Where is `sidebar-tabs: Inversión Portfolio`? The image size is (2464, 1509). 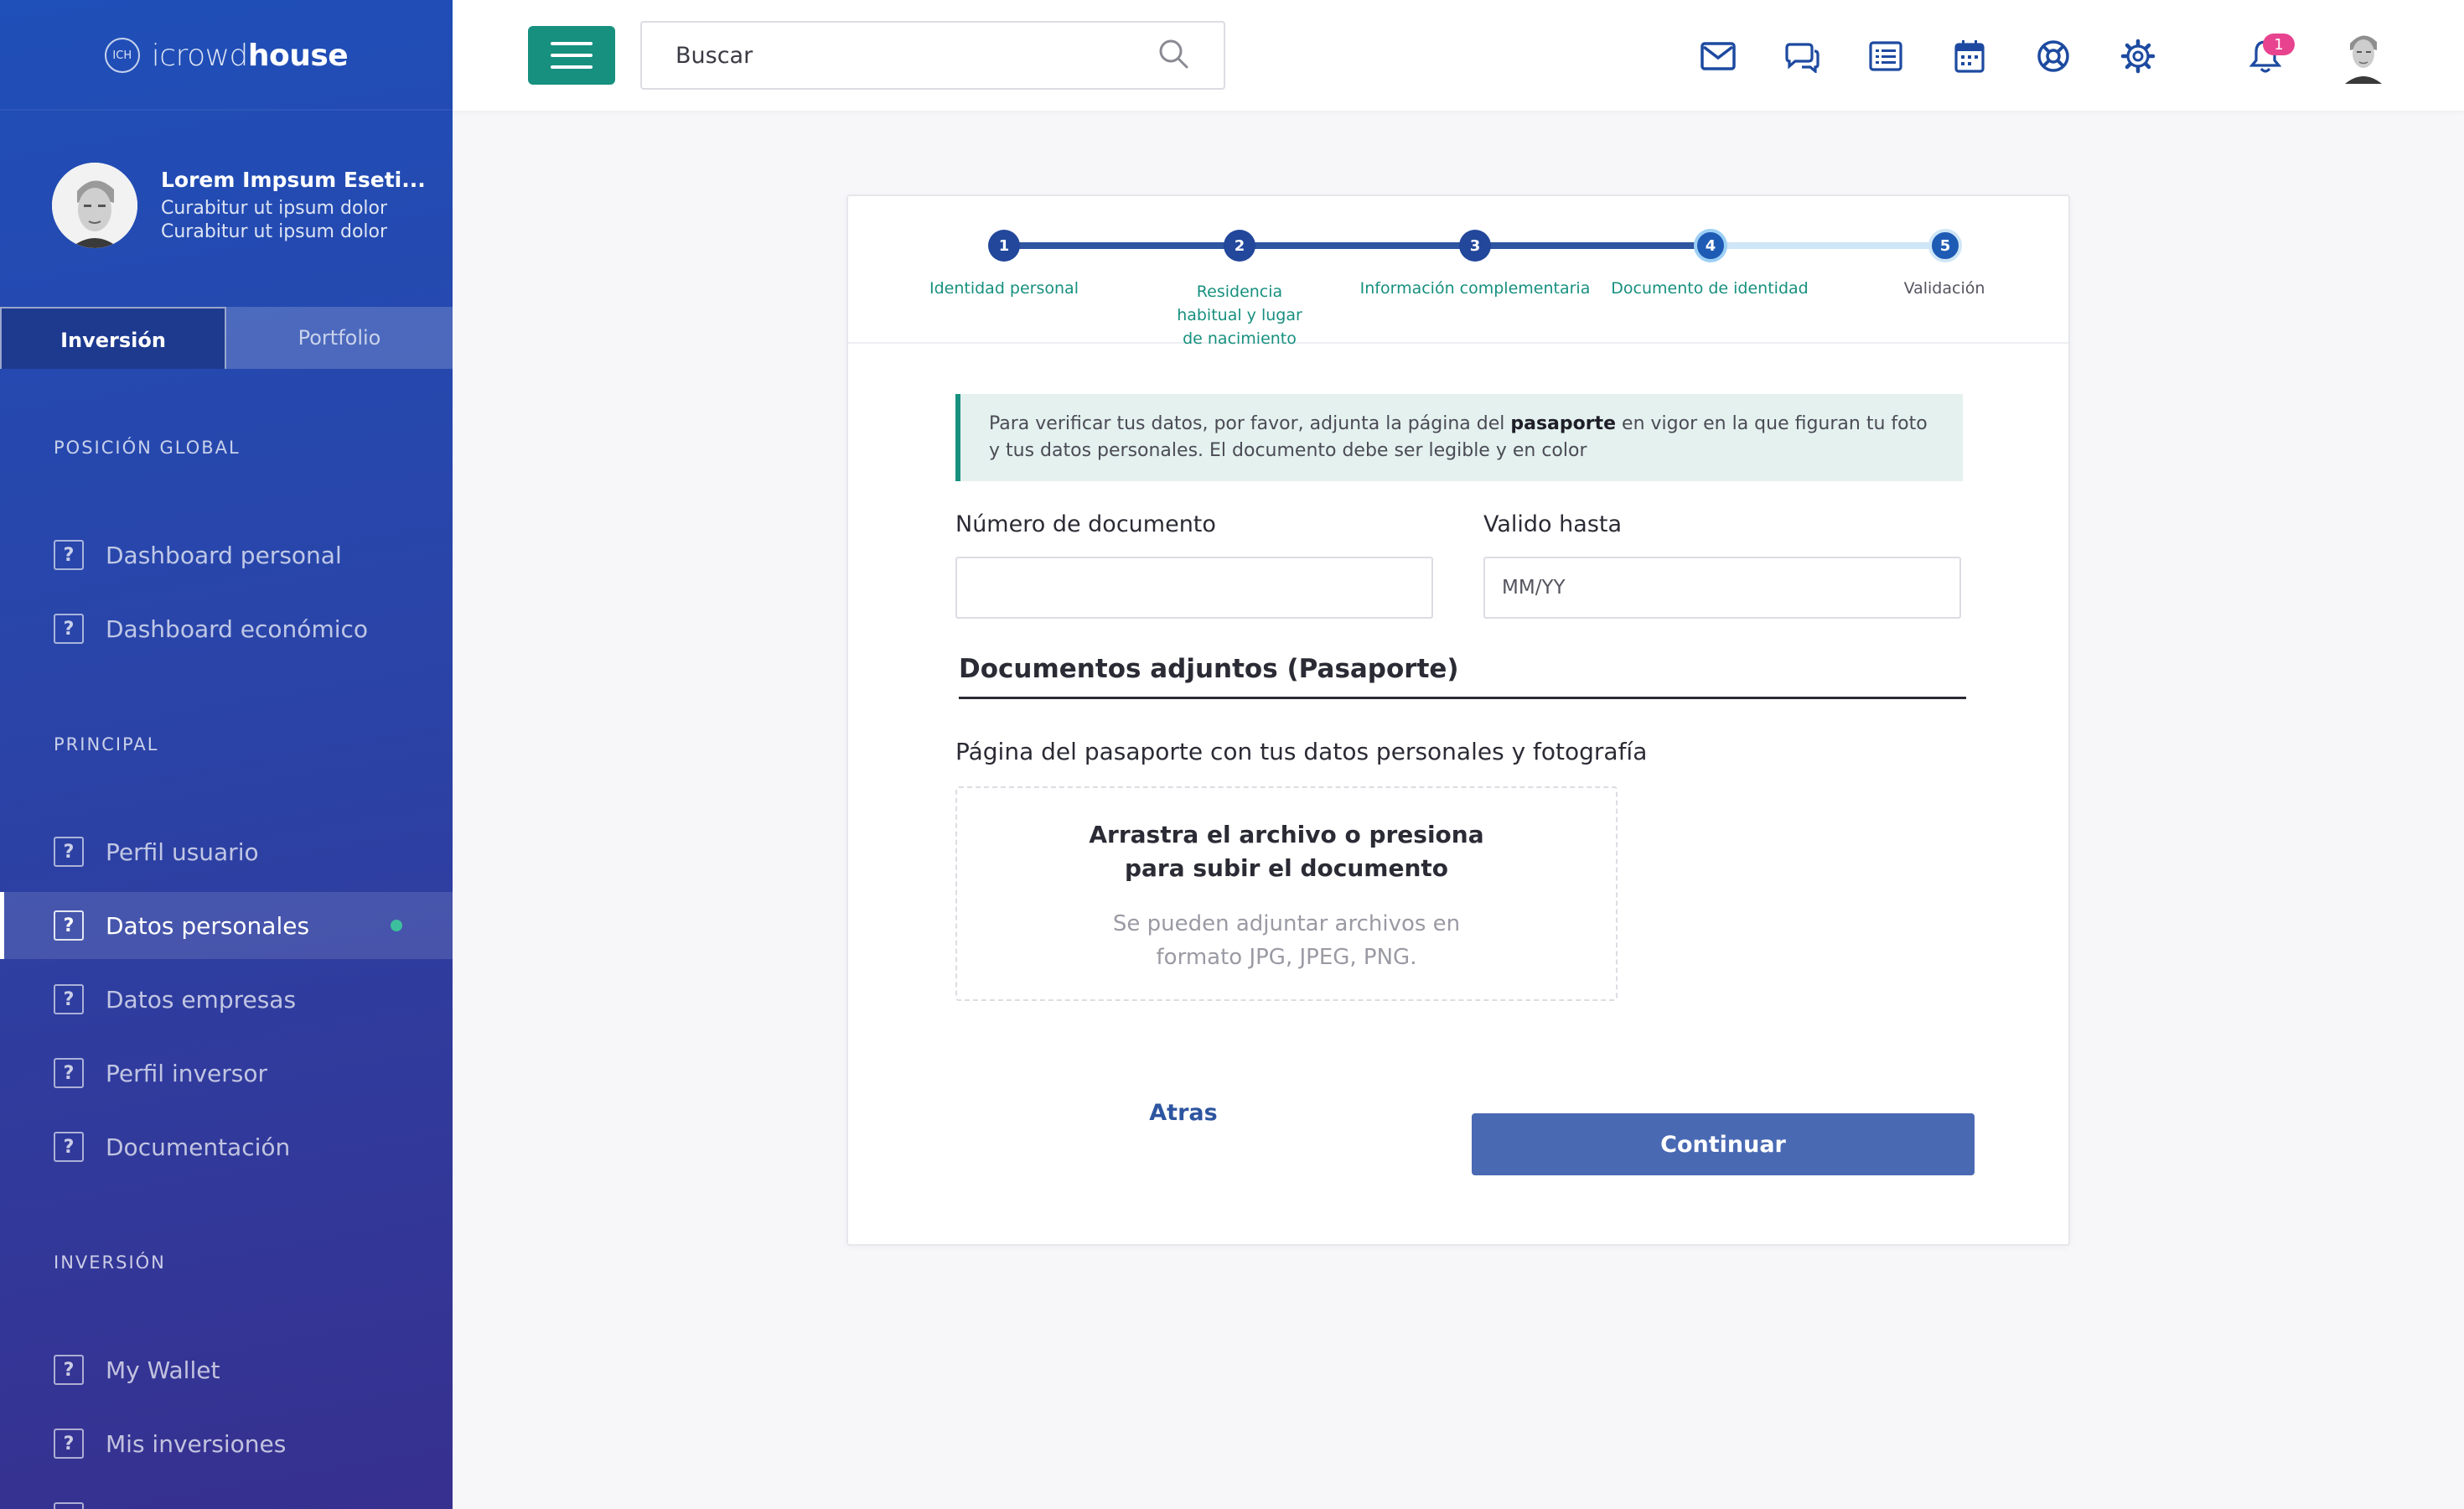
sidebar-tabs: Inversión Portfolio is located at coordinates (226, 338).